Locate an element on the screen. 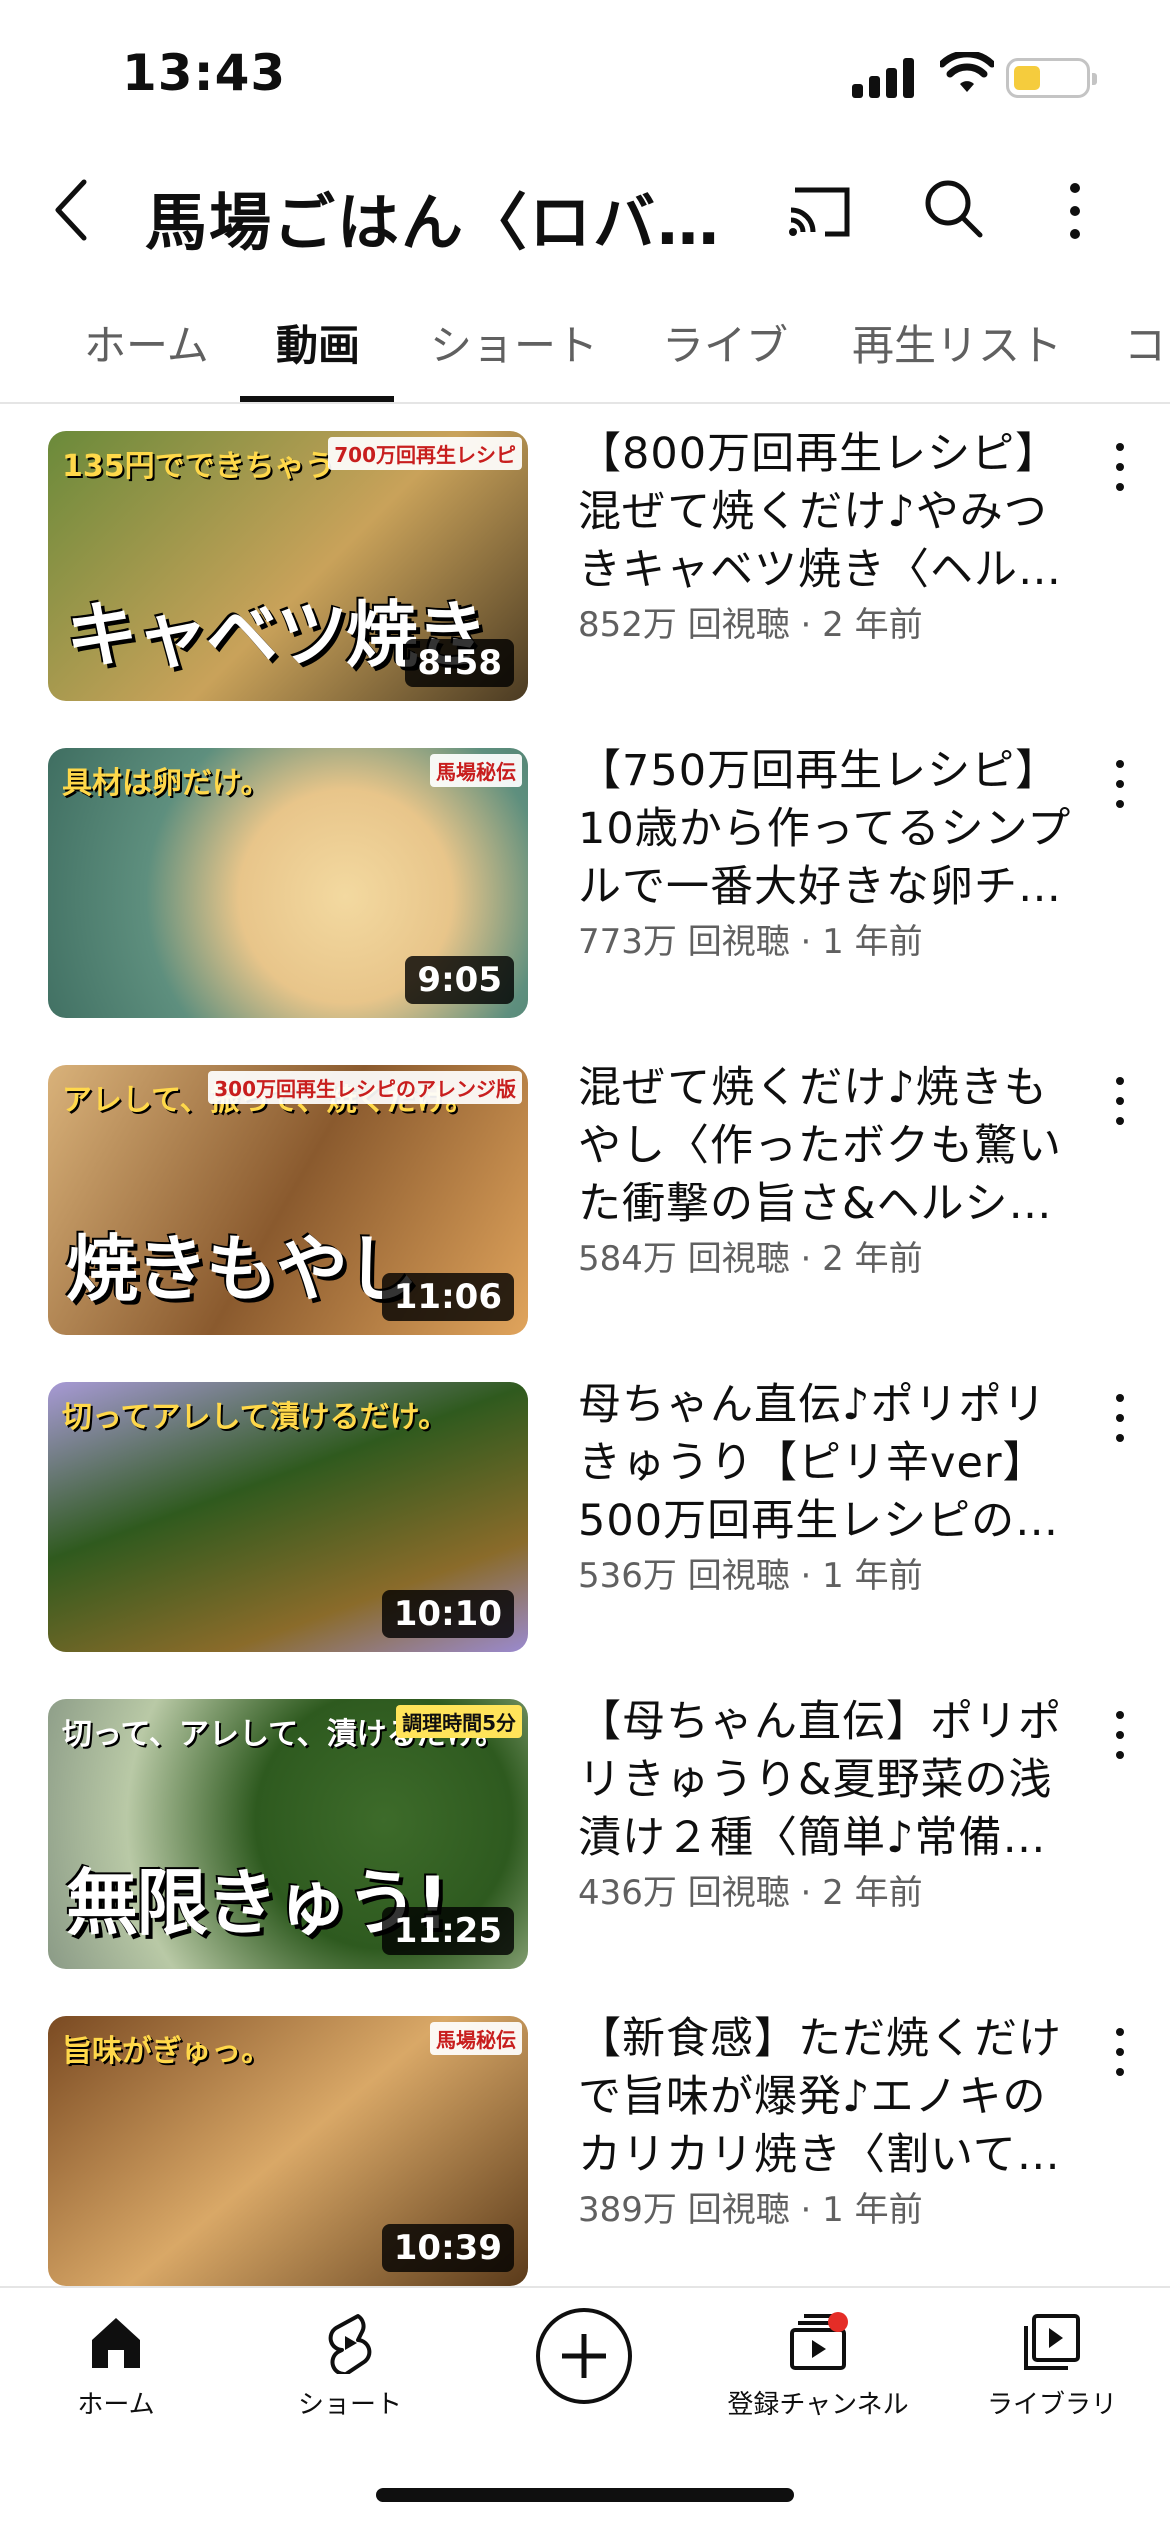 Image resolution: width=1170 pixels, height=2532 pixels. nav-shorts: ショート is located at coordinates (350, 2365).